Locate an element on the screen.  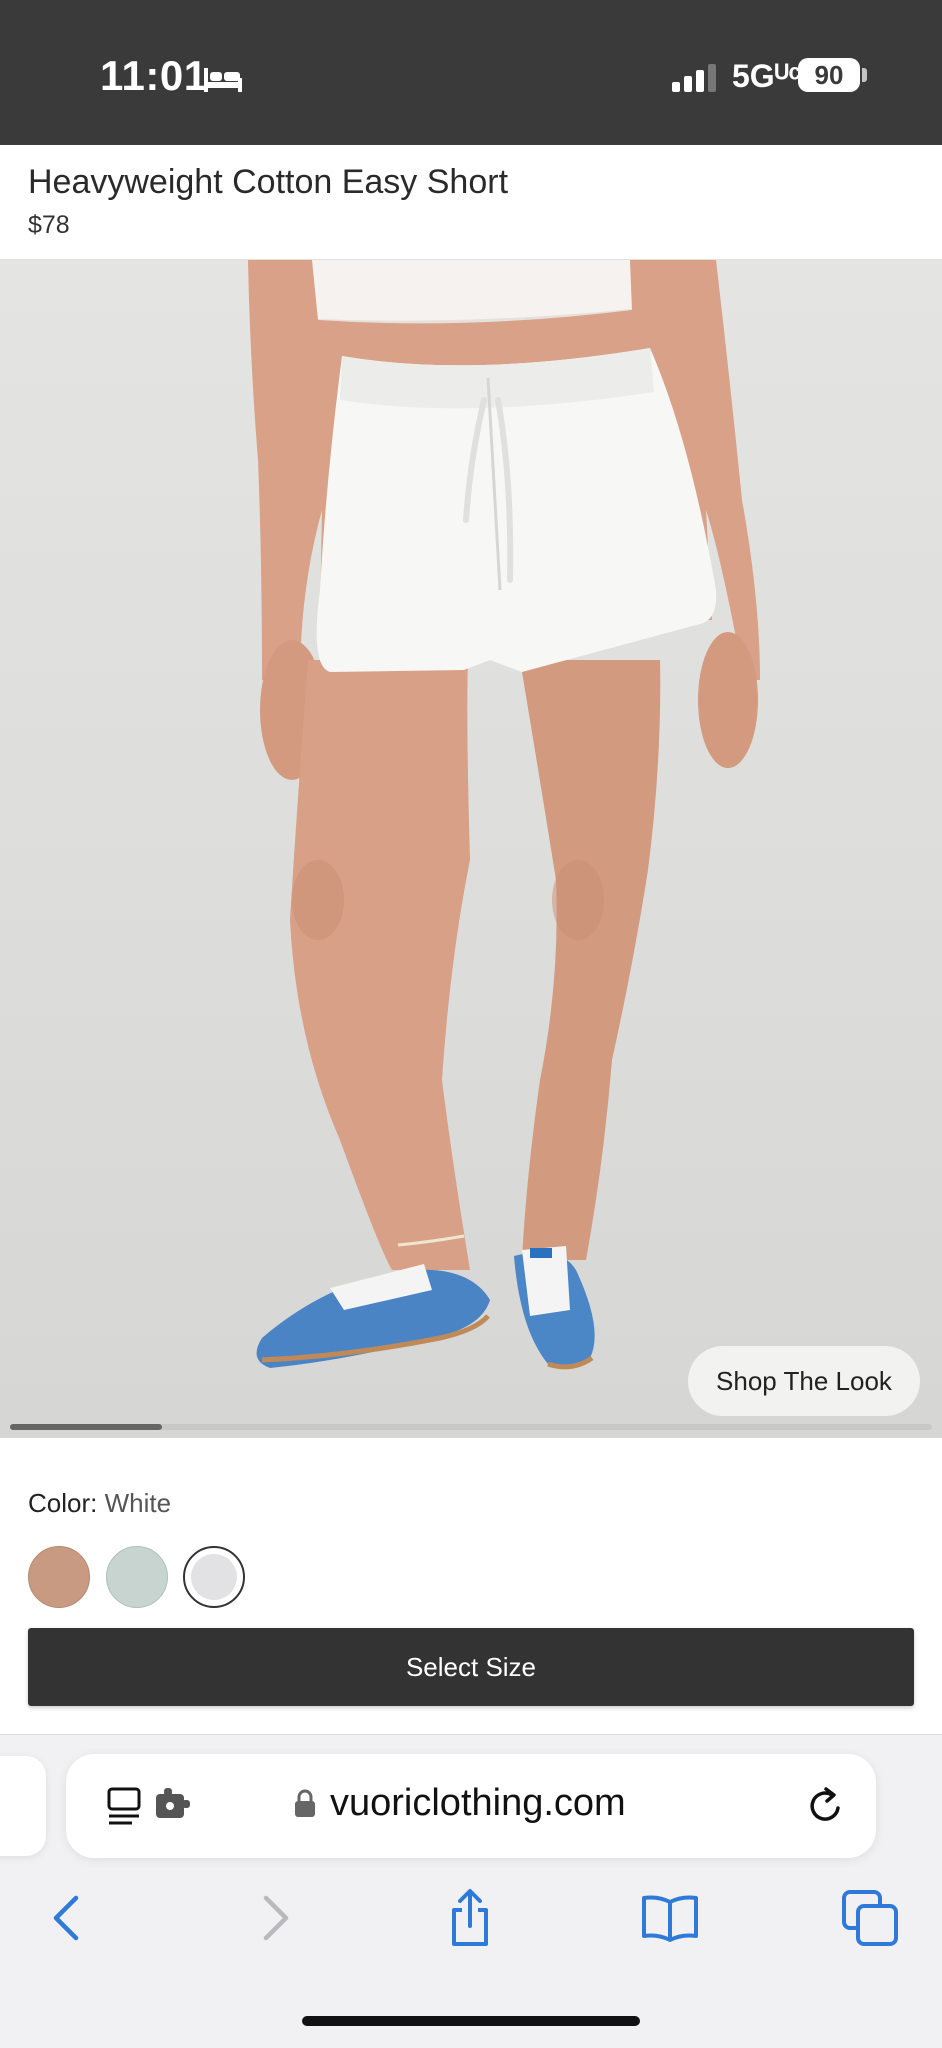
product-price: $78 is located at coordinates (49, 225).